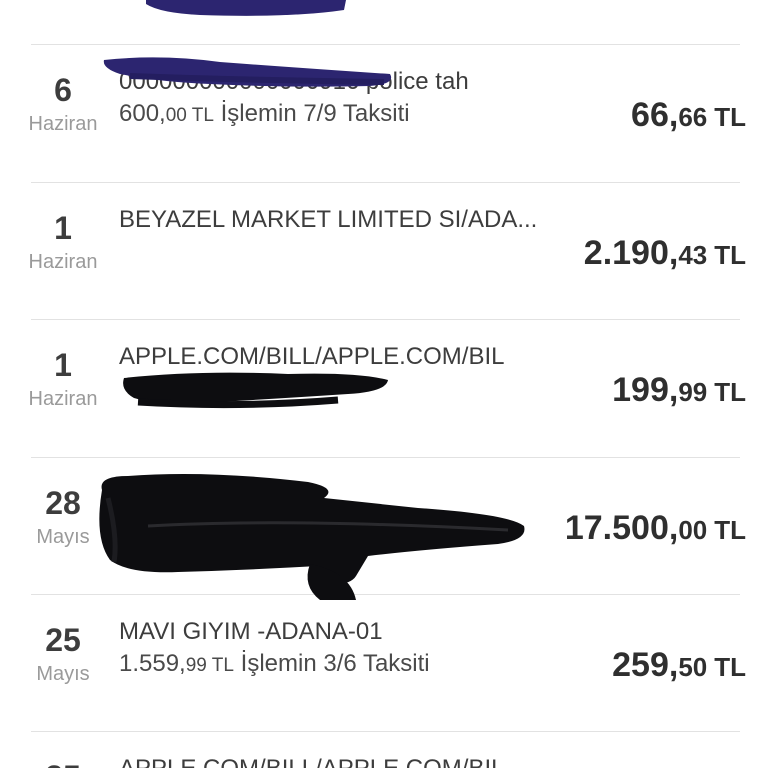  Describe the element at coordinates (384, 750) in the screenshot. I see `transaction-row: 25 APPLE.COM/BILL/APPLE.COM/BIL` at that location.